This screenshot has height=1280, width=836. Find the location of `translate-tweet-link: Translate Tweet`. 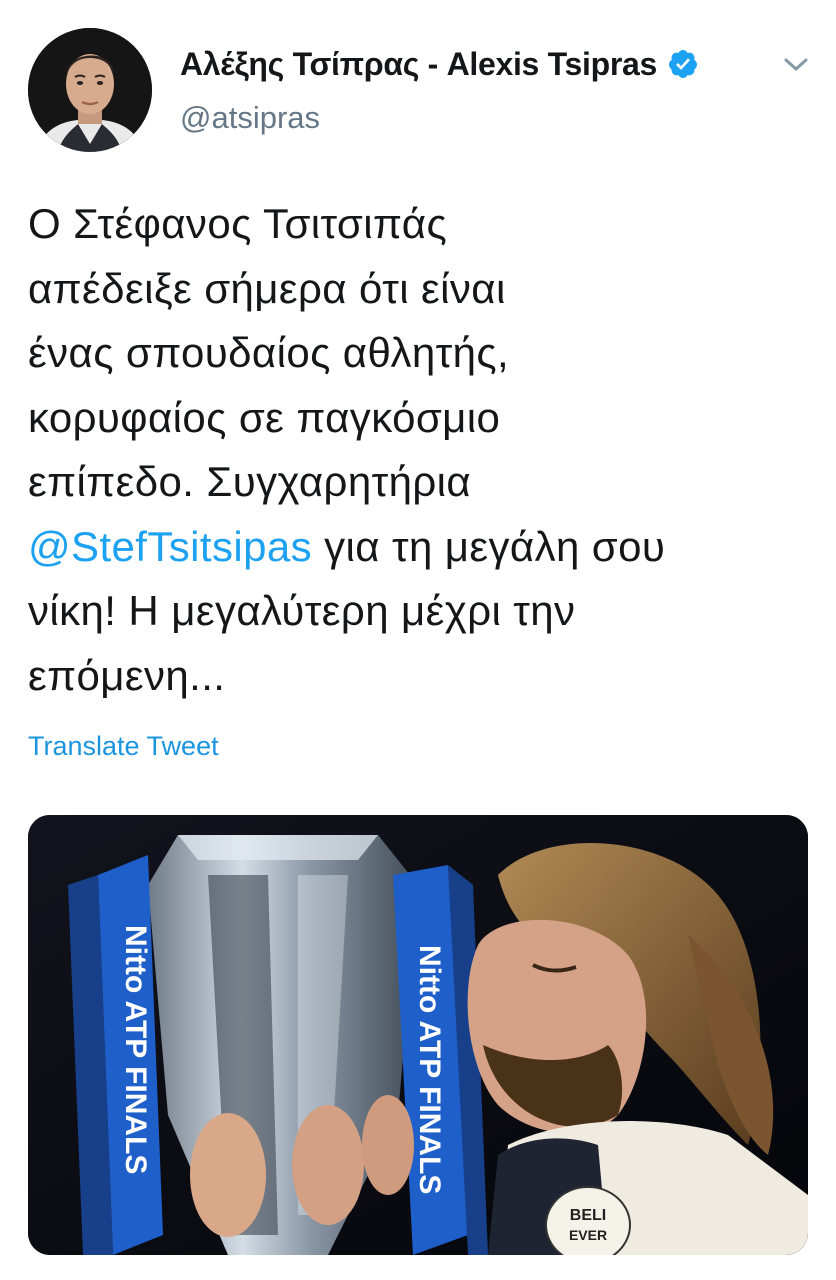

translate-tweet-link: Translate Tweet is located at coordinates (123, 746).